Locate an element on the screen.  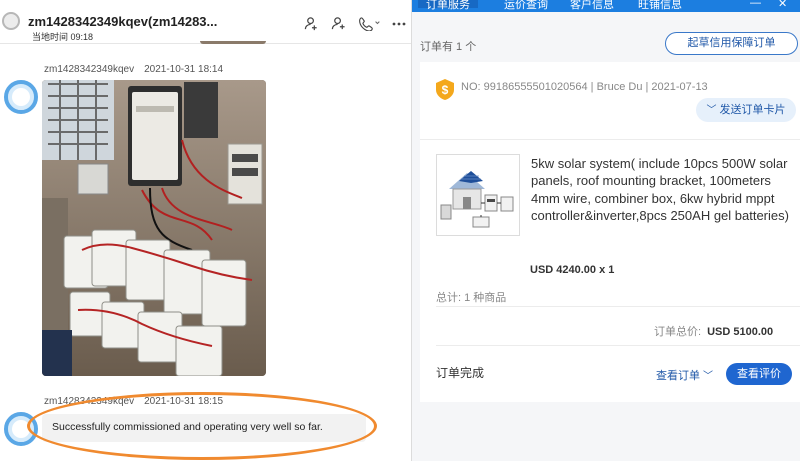
product-thumbnail is located at coordinates (478, 195).